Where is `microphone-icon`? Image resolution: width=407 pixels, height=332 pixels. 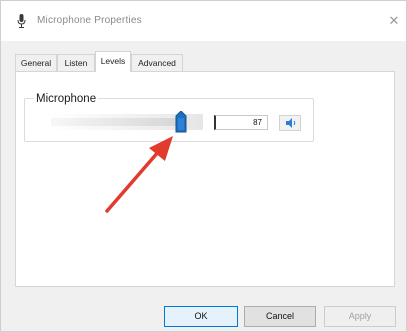
microphone-icon is located at coordinates (21, 21).